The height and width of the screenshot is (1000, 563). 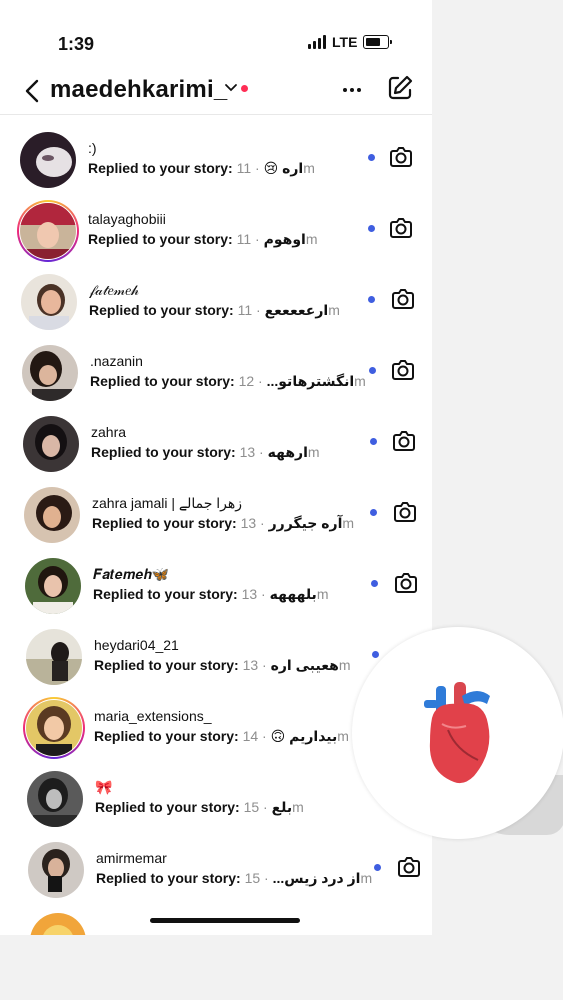 What do you see at coordinates (211, 594) in the screenshot?
I see `thread-preview: Replied to your story: بلهههه · 13m` at bounding box center [211, 594].